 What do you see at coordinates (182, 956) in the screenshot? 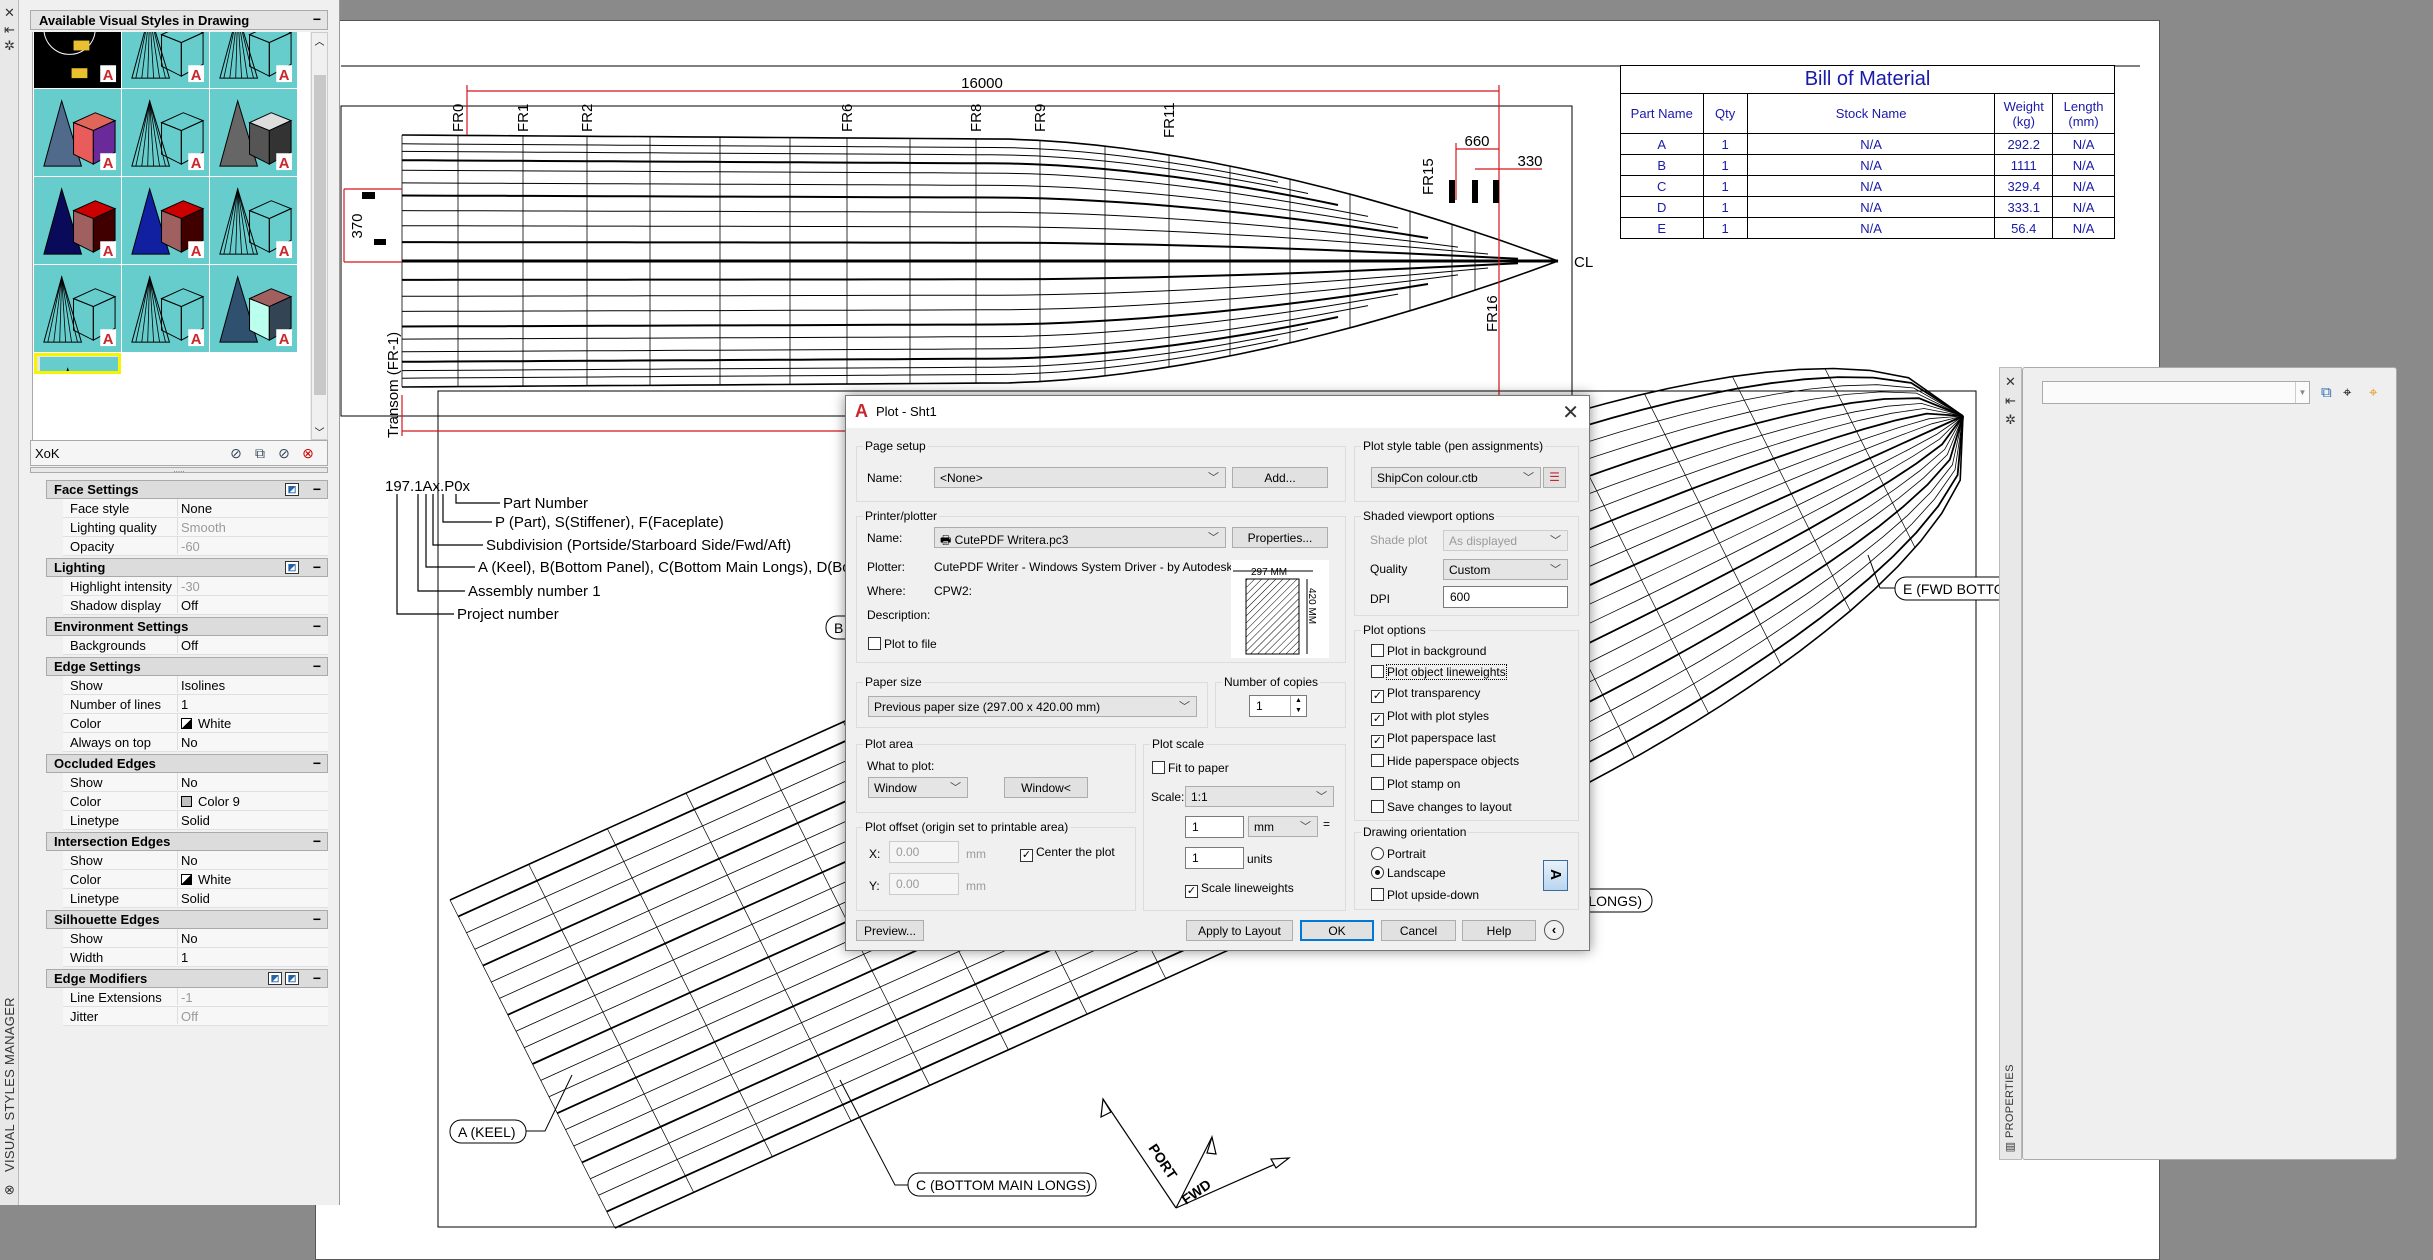
I see `property-value: 1` at bounding box center [182, 956].